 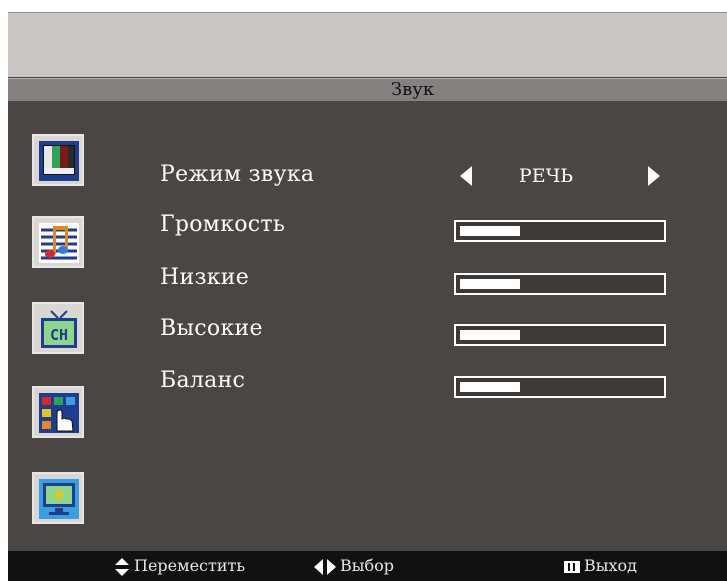 I want to click on mode-prev-arrow, so click(x=466, y=176).